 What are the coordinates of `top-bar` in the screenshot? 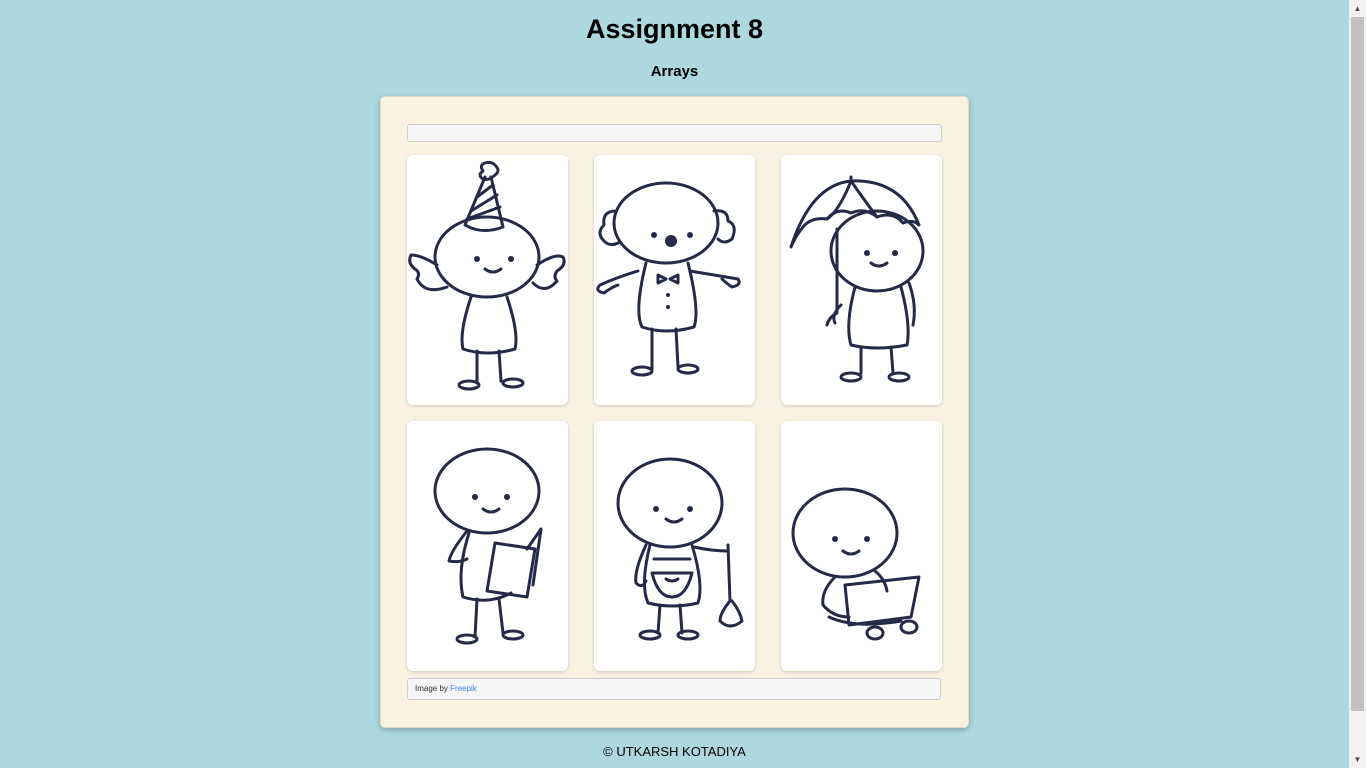 It's located at (674, 133).